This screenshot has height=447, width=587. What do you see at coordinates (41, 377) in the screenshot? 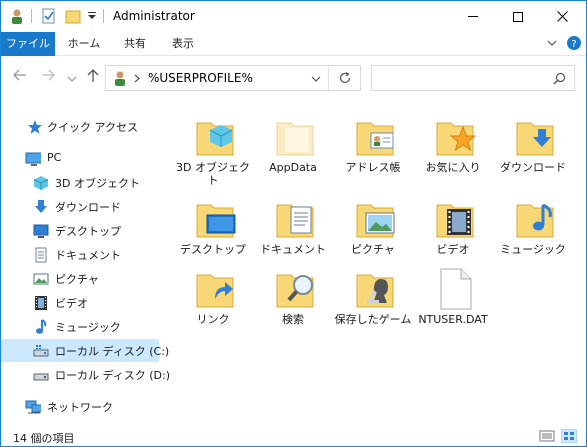
I see `local-disk-icon` at bounding box center [41, 377].